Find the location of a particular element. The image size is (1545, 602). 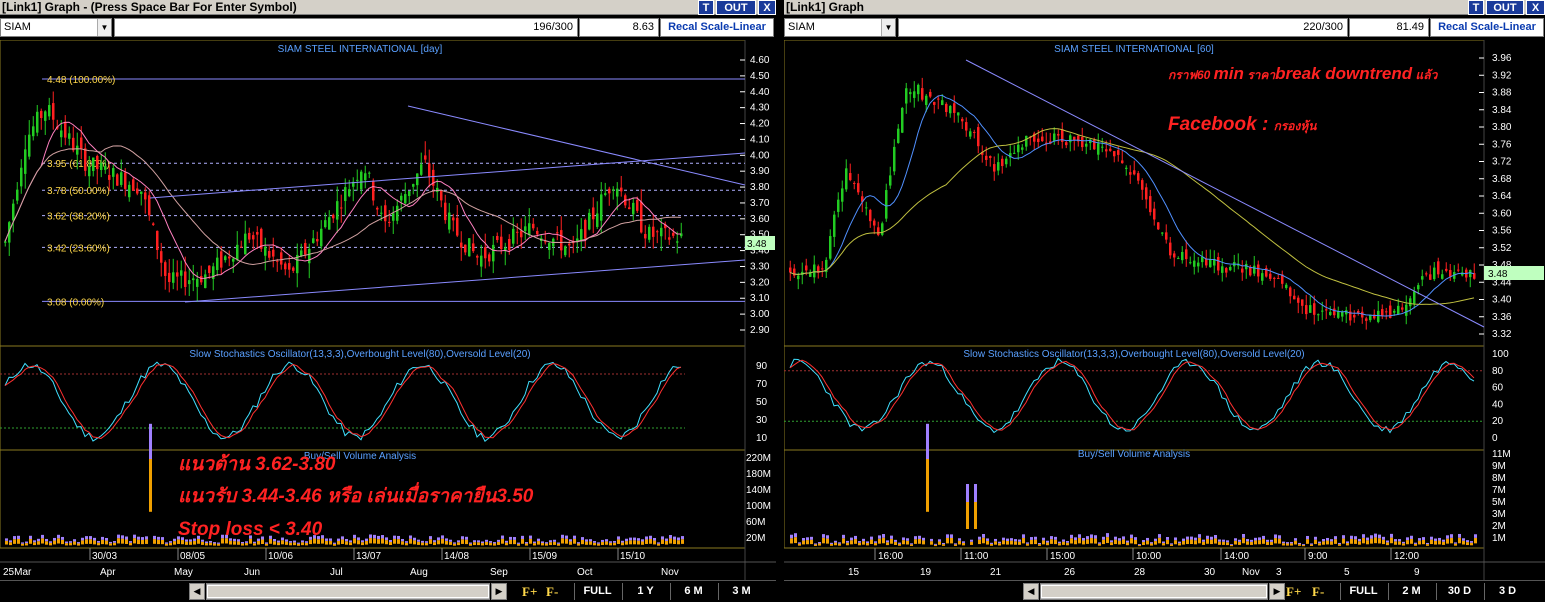

left-period-3m: 3 M is located at coordinates (741, 591).